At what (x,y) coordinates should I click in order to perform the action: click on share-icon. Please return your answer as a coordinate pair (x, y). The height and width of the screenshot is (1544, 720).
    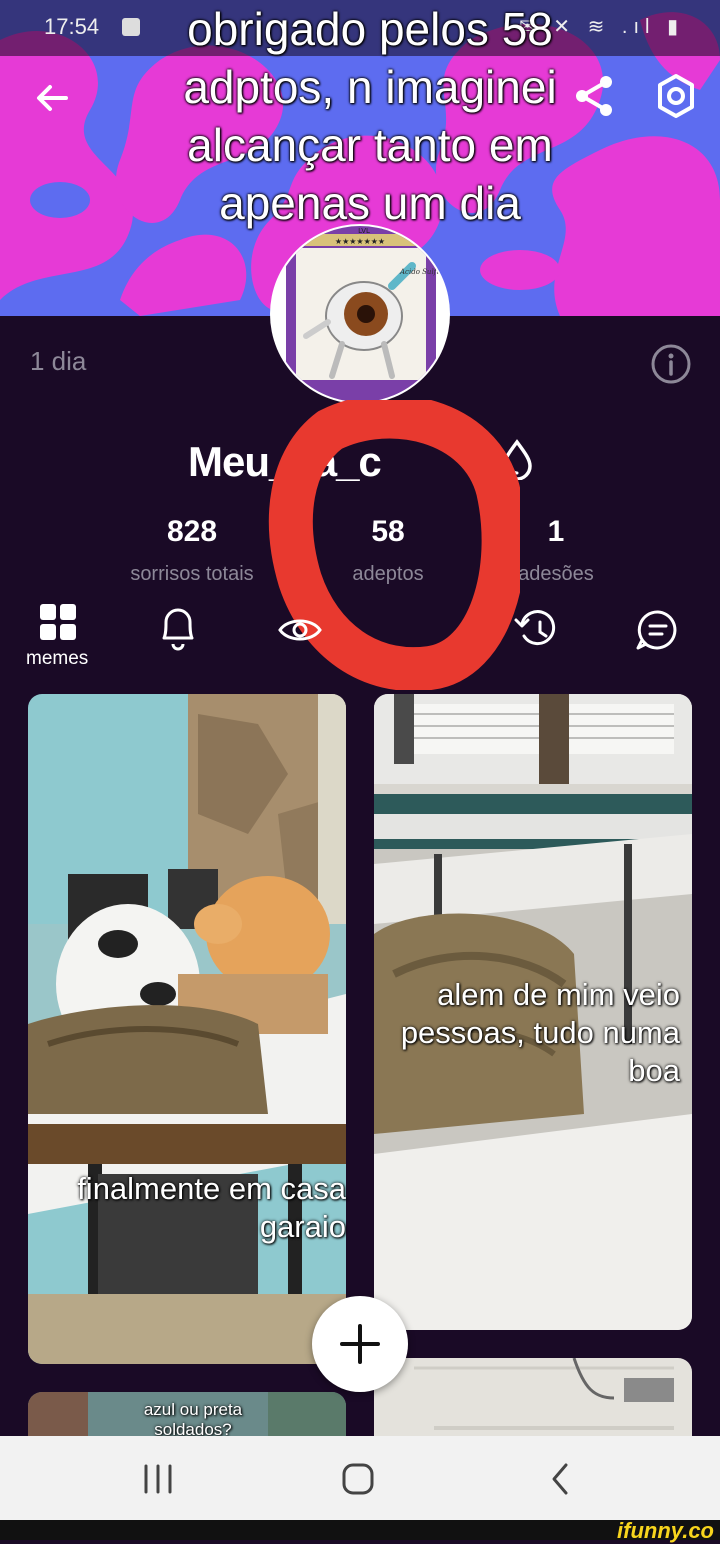
    Looking at the image, I should click on (594, 96).